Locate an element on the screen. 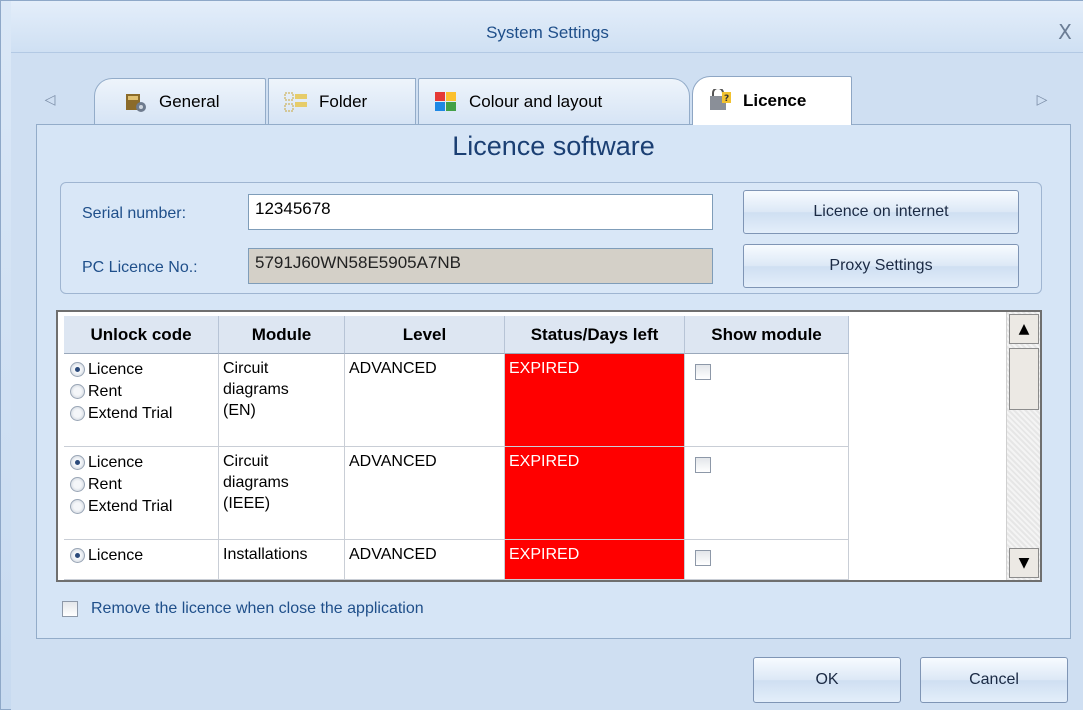  general-icon is located at coordinates (136, 102).